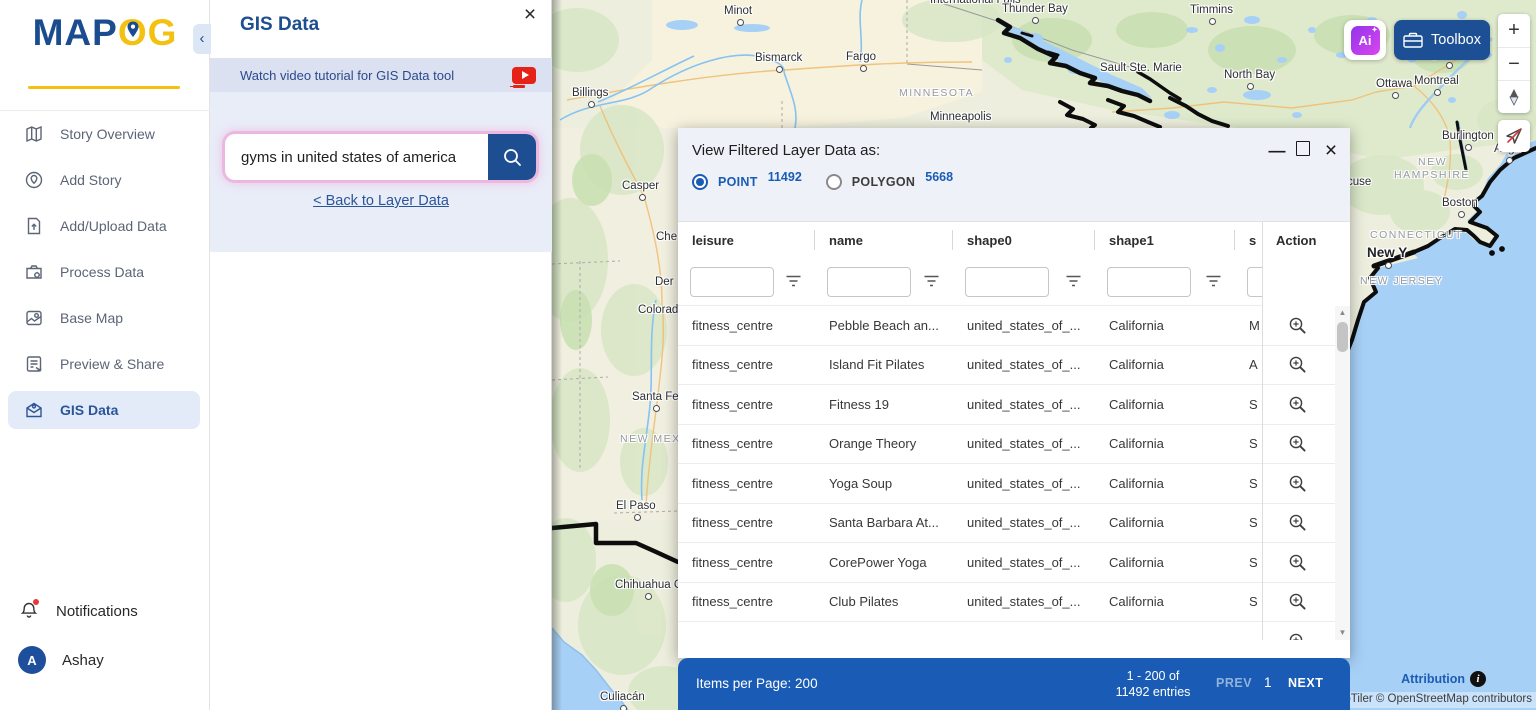 Image resolution: width=1536 pixels, height=710 pixels. I want to click on cell-name: Yoga Soup, so click(861, 483).